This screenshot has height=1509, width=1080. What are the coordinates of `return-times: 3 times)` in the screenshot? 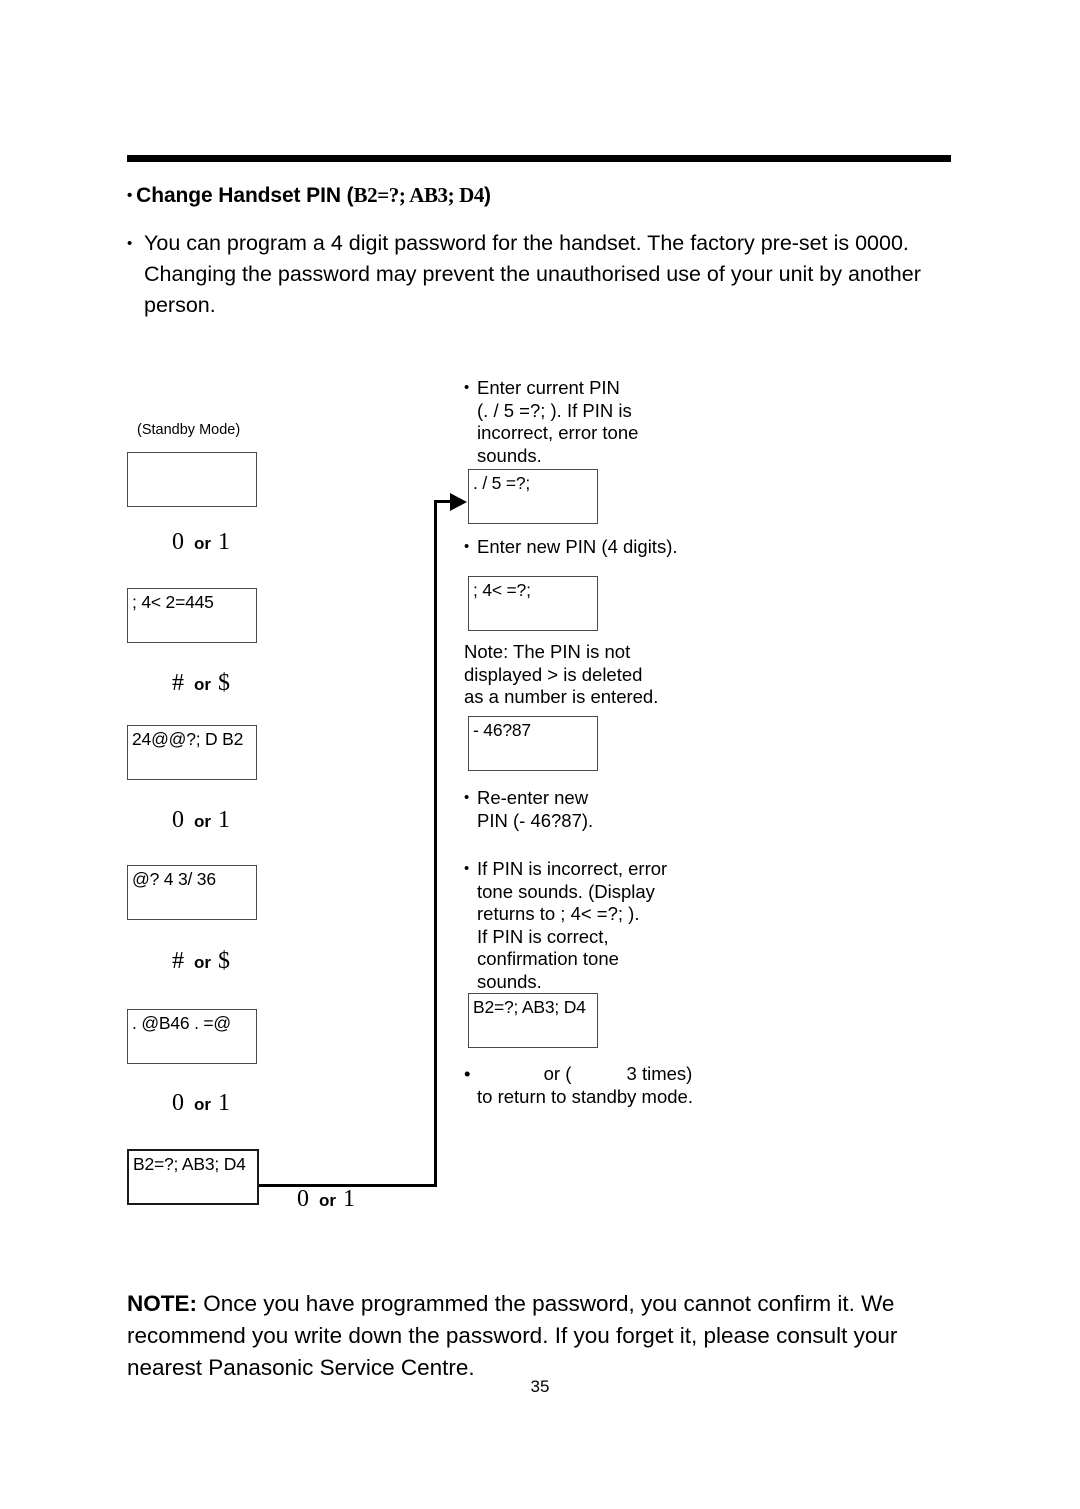 It's located at (659, 1073).